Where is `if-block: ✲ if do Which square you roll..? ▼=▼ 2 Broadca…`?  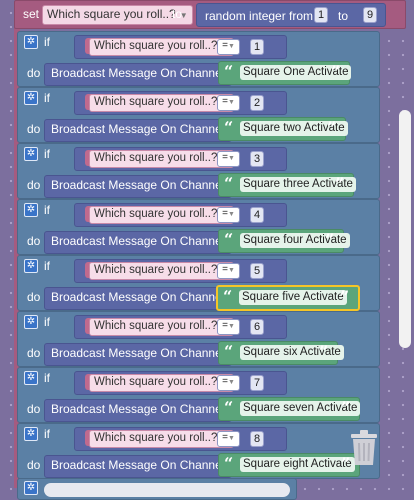
if-block: ✲ if do Which square you roll..? ▼=▼ 2 Broadca… is located at coordinates (198, 115).